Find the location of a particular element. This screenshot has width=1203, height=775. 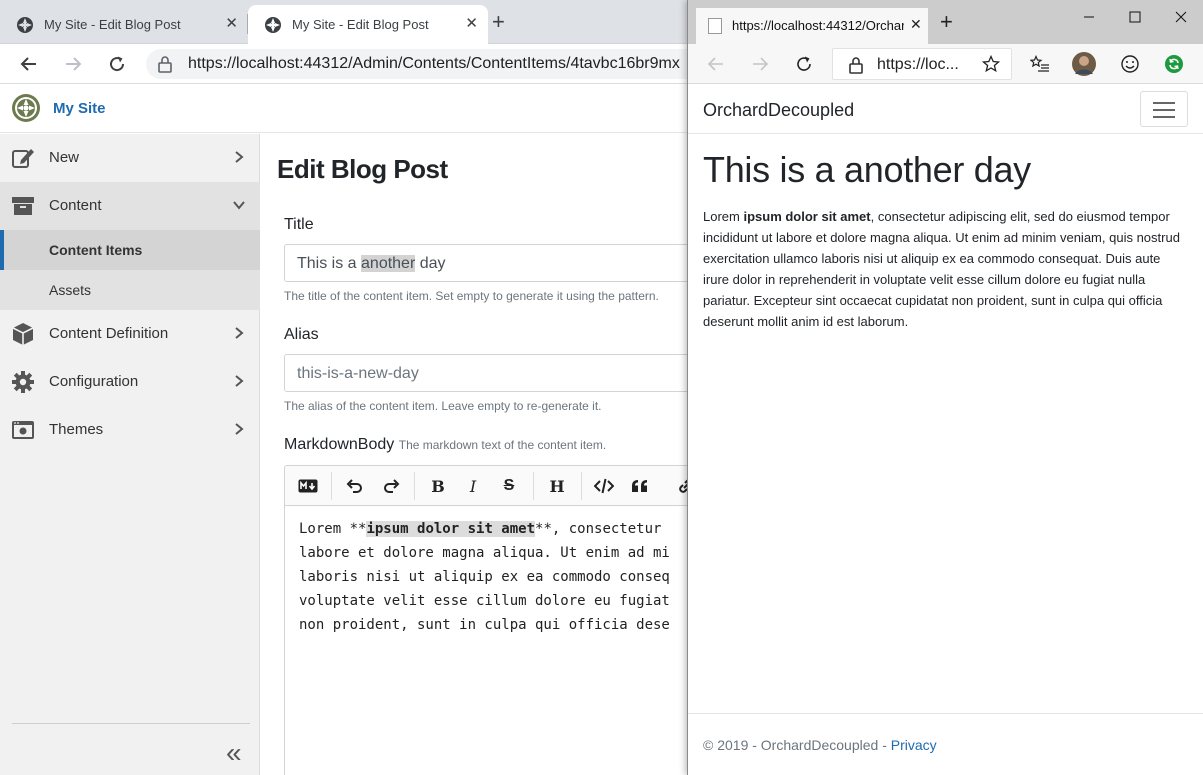

gear-icon is located at coordinates (23, 382).